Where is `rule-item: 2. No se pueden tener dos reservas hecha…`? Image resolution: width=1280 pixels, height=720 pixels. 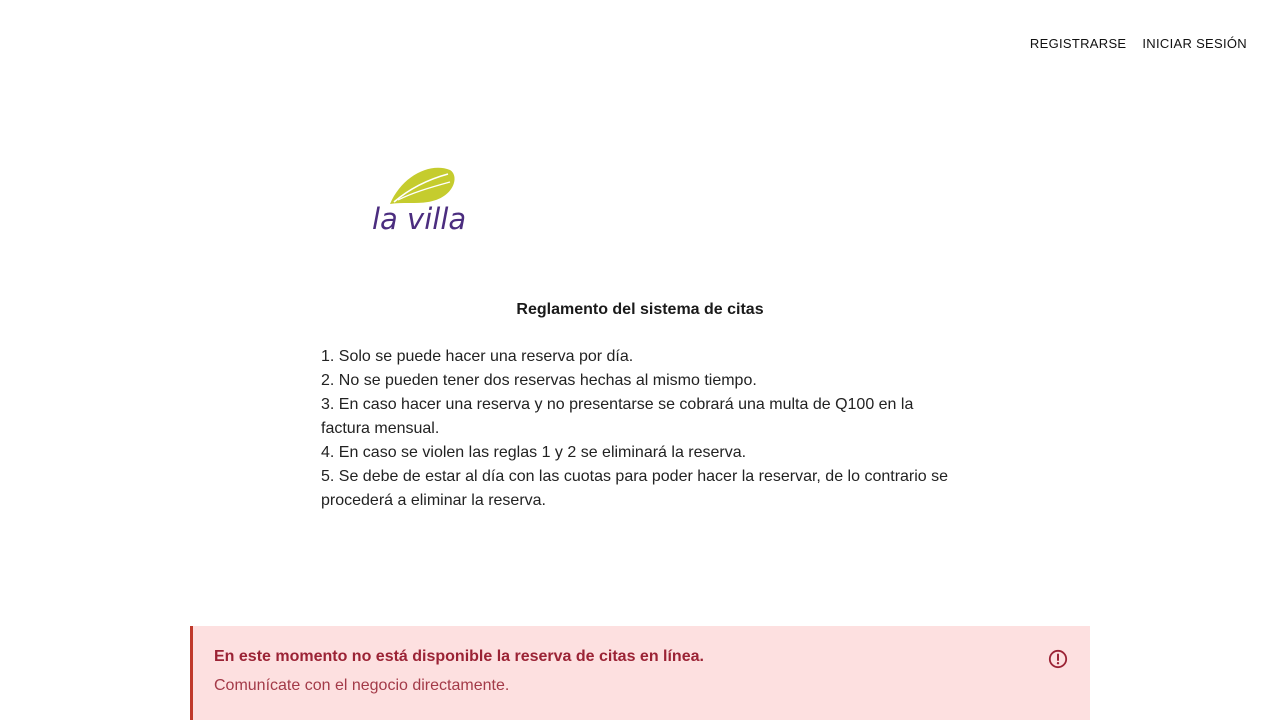
rule-item: 2. No se pueden tener dos reservas hecha… is located at coordinates (539, 380).